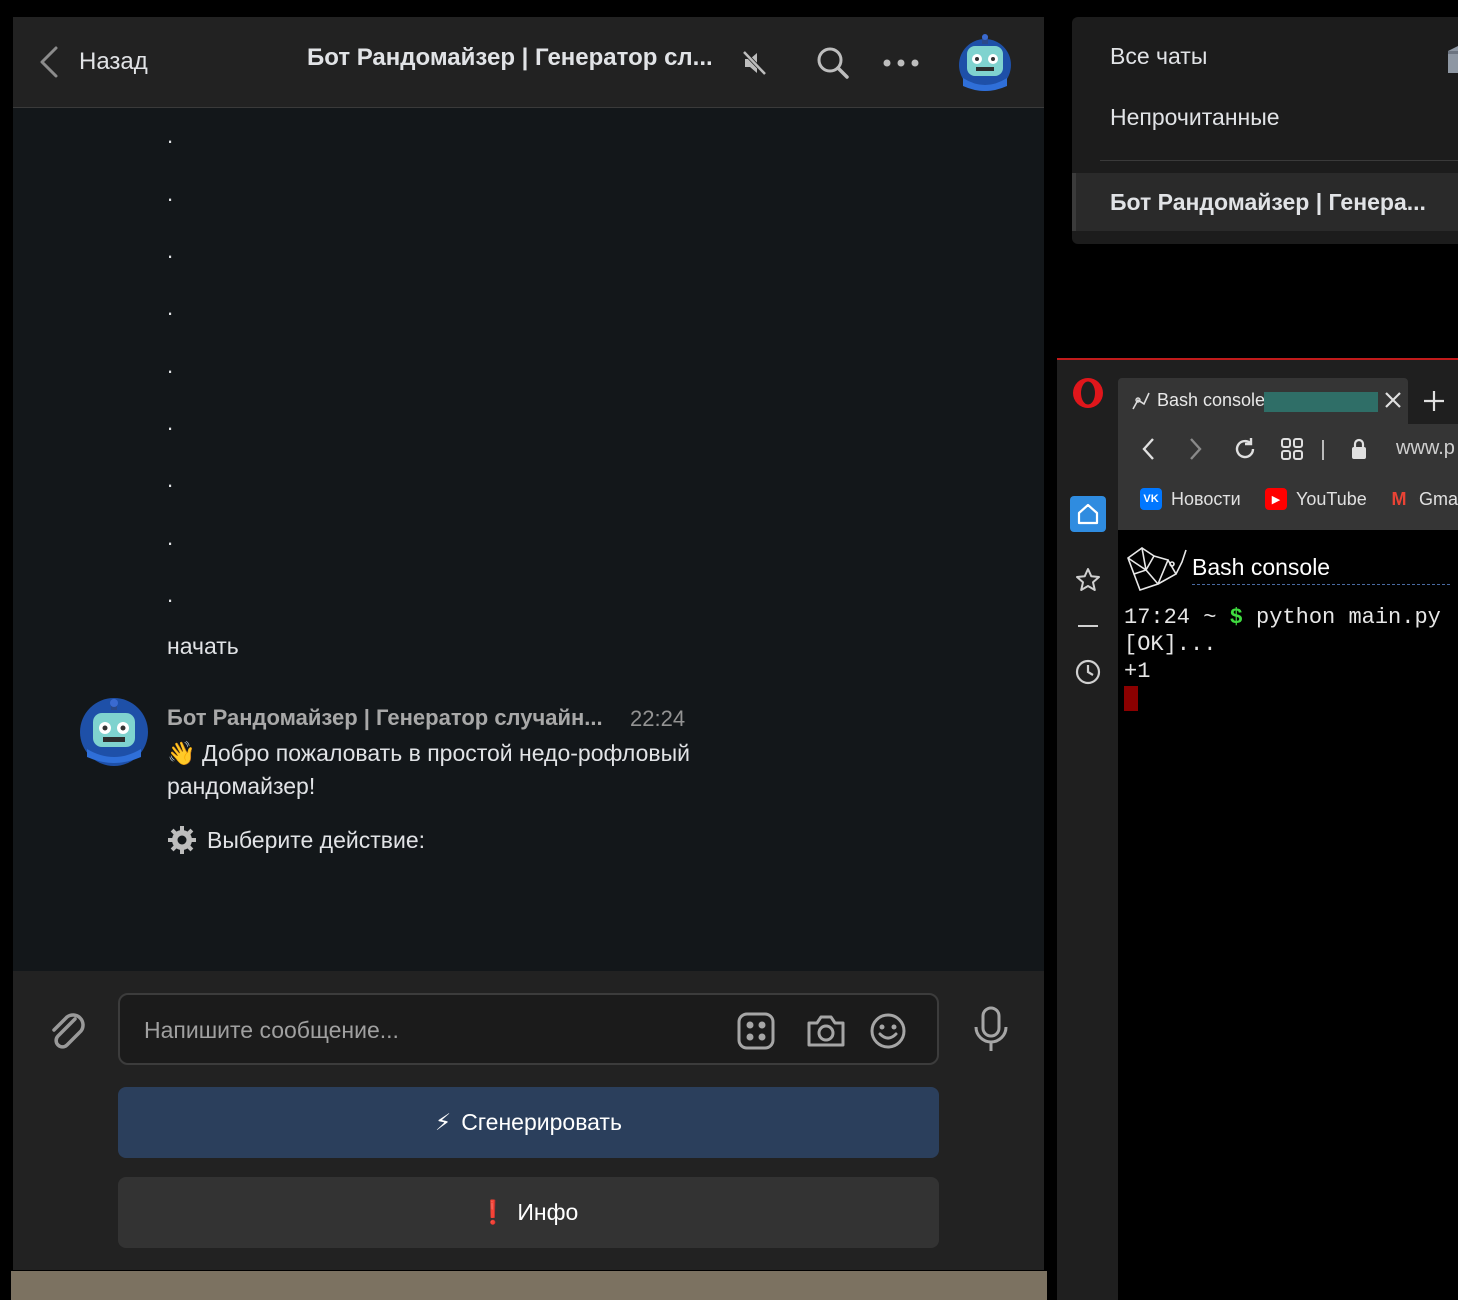  I want to click on lightning-icon: ⚡, so click(443, 1122).